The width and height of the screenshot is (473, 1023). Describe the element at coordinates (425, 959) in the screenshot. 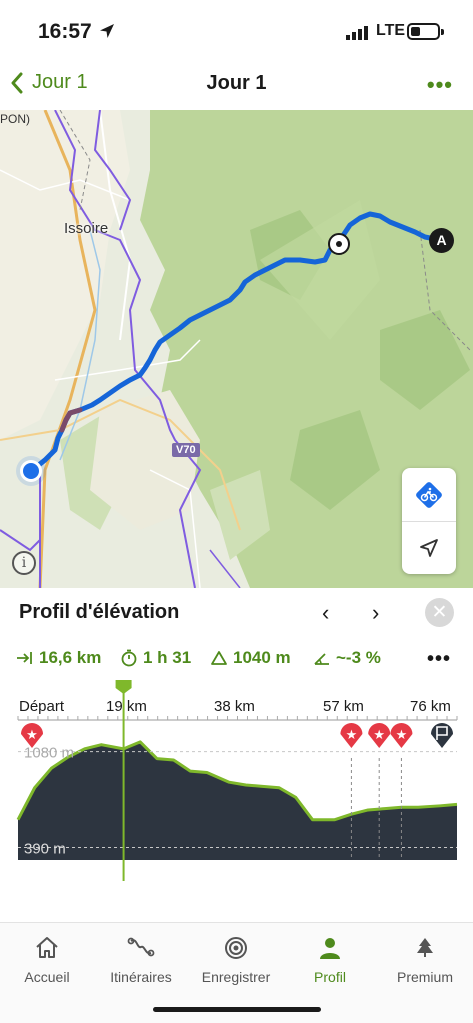

I see `tab-premium: Premium` at that location.